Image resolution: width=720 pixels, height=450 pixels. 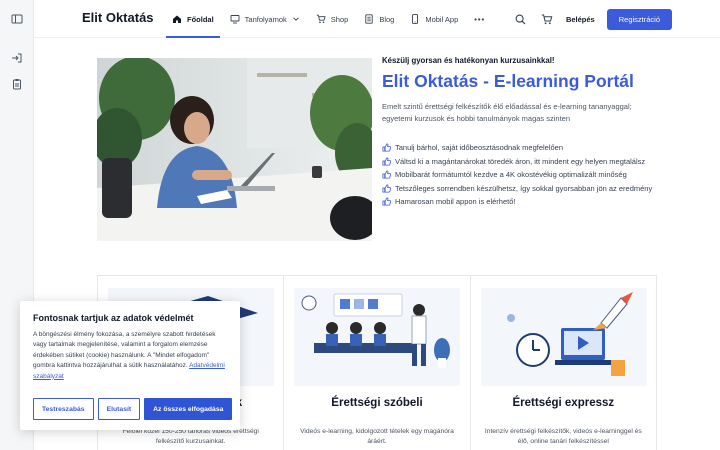 What do you see at coordinates (522, 202) in the screenshot?
I see `list-item: Hamarosan mobil appon is elérhető!` at bounding box center [522, 202].